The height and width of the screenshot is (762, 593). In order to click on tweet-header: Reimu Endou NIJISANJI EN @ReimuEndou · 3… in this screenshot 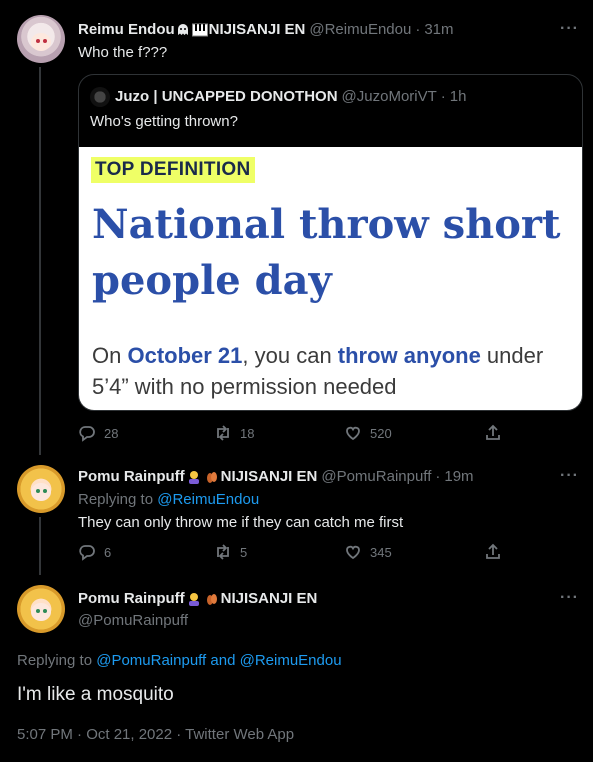, I will do `click(266, 29)`.